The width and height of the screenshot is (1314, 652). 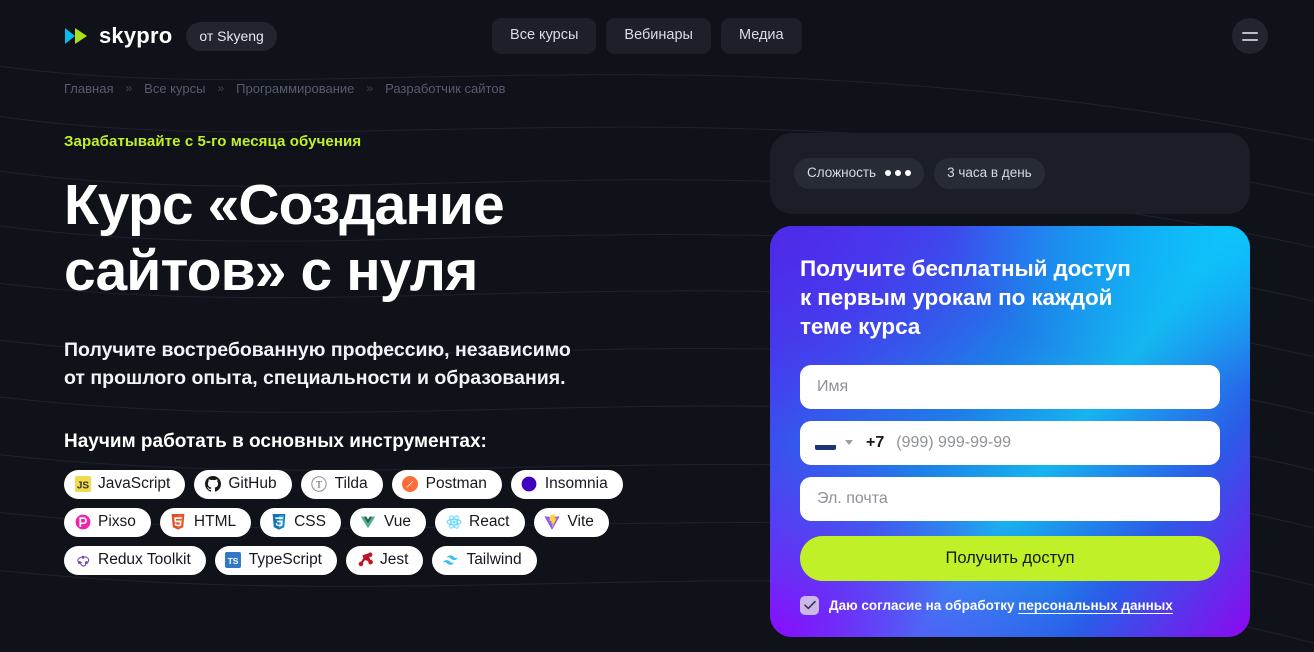 What do you see at coordinates (368, 522) in the screenshot?
I see `vue-icon` at bounding box center [368, 522].